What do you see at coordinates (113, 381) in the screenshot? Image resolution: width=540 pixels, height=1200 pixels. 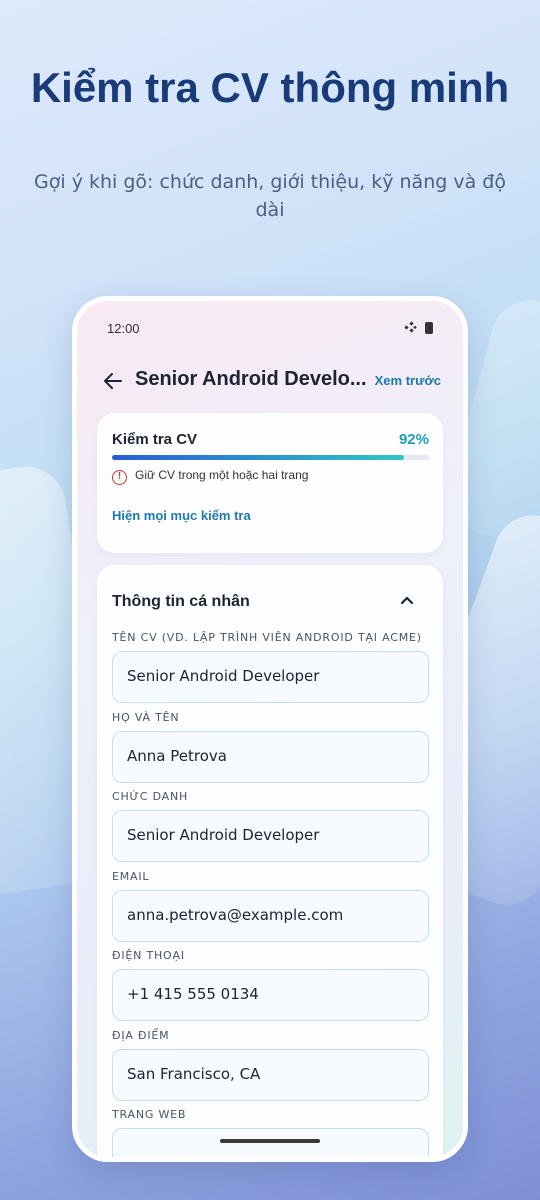 I see `back-arrow-icon` at bounding box center [113, 381].